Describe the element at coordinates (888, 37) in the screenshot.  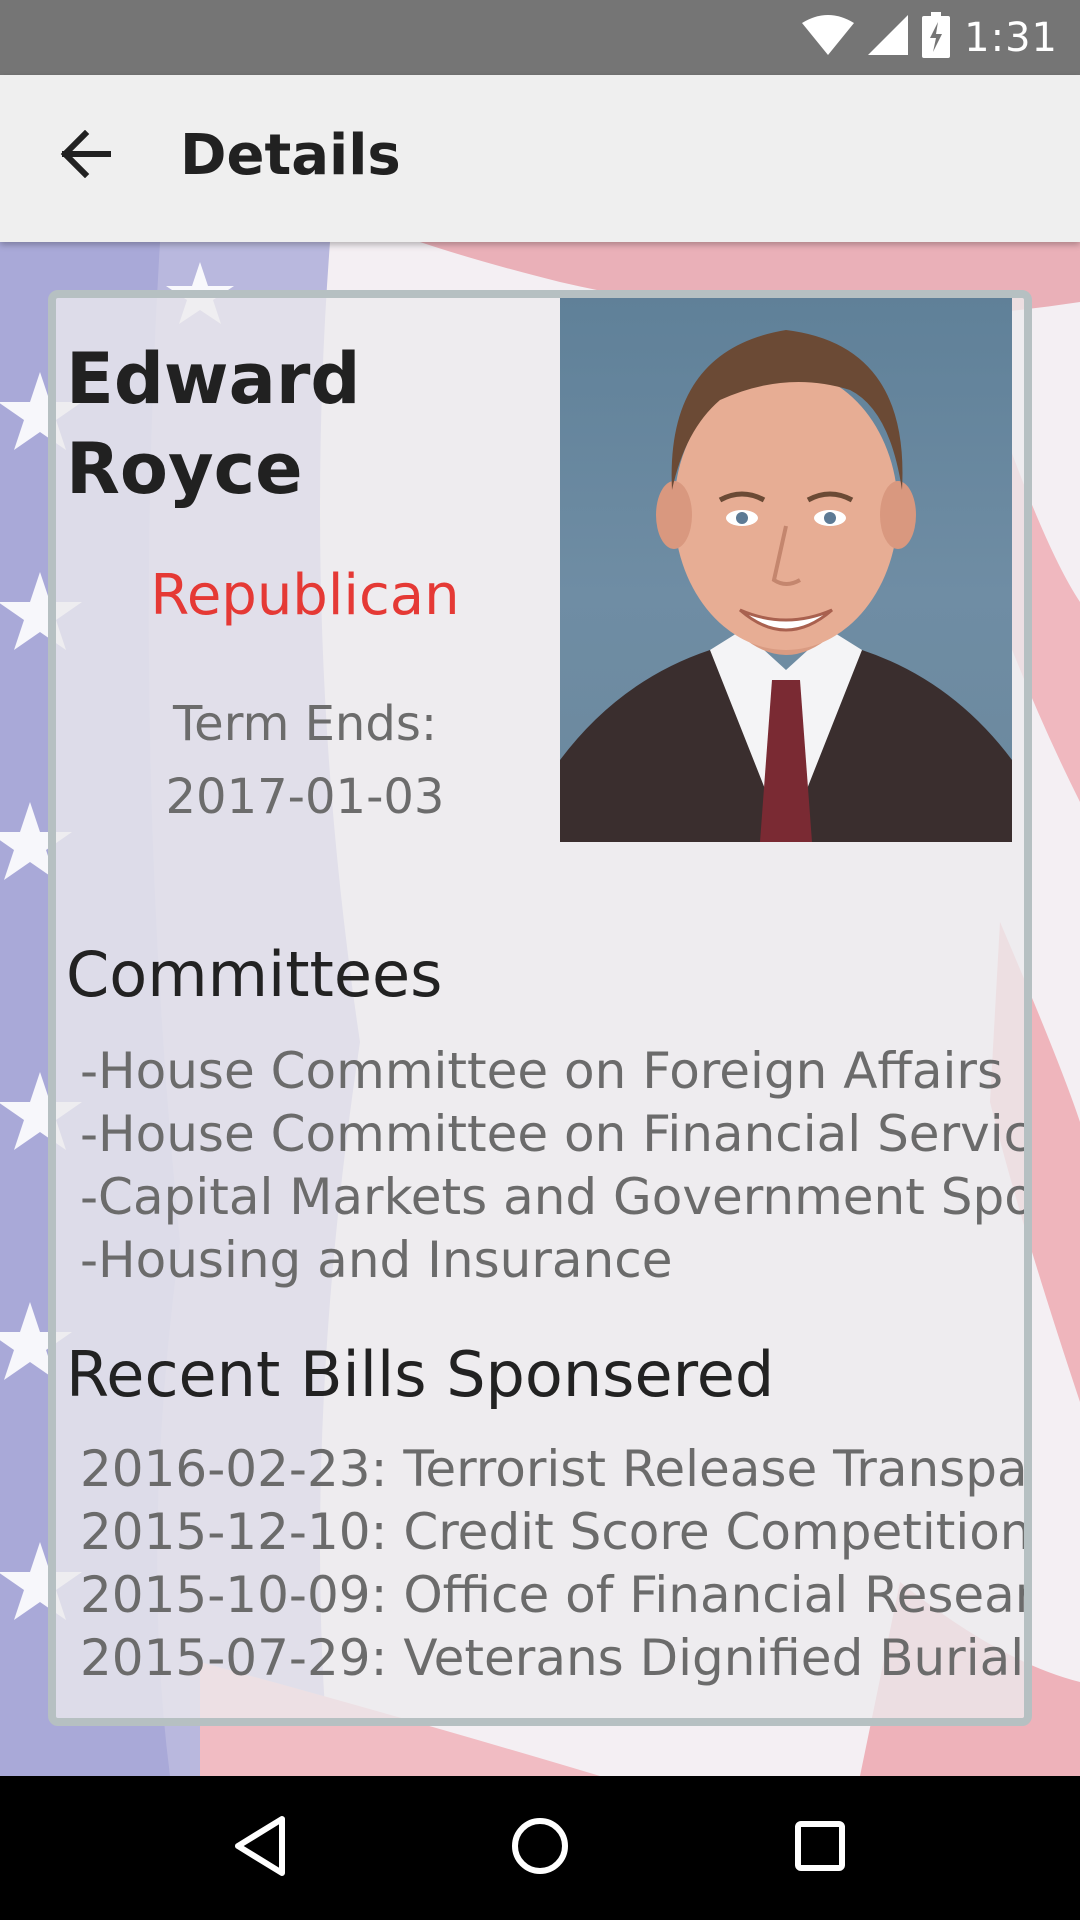
I see `cell-signal-icon` at that location.